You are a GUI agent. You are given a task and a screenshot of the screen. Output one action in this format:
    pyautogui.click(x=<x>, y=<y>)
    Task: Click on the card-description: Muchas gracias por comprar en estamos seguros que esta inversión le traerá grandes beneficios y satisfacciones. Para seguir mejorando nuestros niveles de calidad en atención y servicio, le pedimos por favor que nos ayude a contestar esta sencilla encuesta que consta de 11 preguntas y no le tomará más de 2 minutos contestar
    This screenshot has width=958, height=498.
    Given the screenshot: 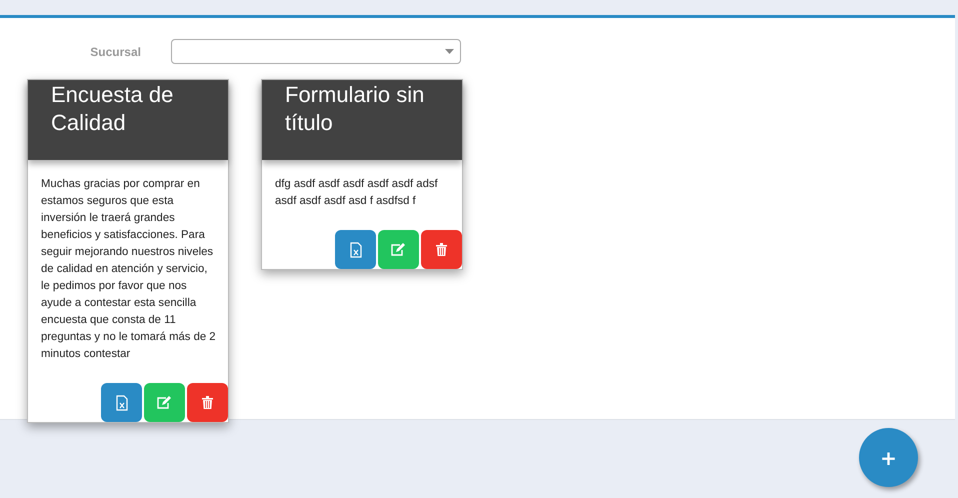 What is the action you would take?
    pyautogui.click(x=129, y=269)
    